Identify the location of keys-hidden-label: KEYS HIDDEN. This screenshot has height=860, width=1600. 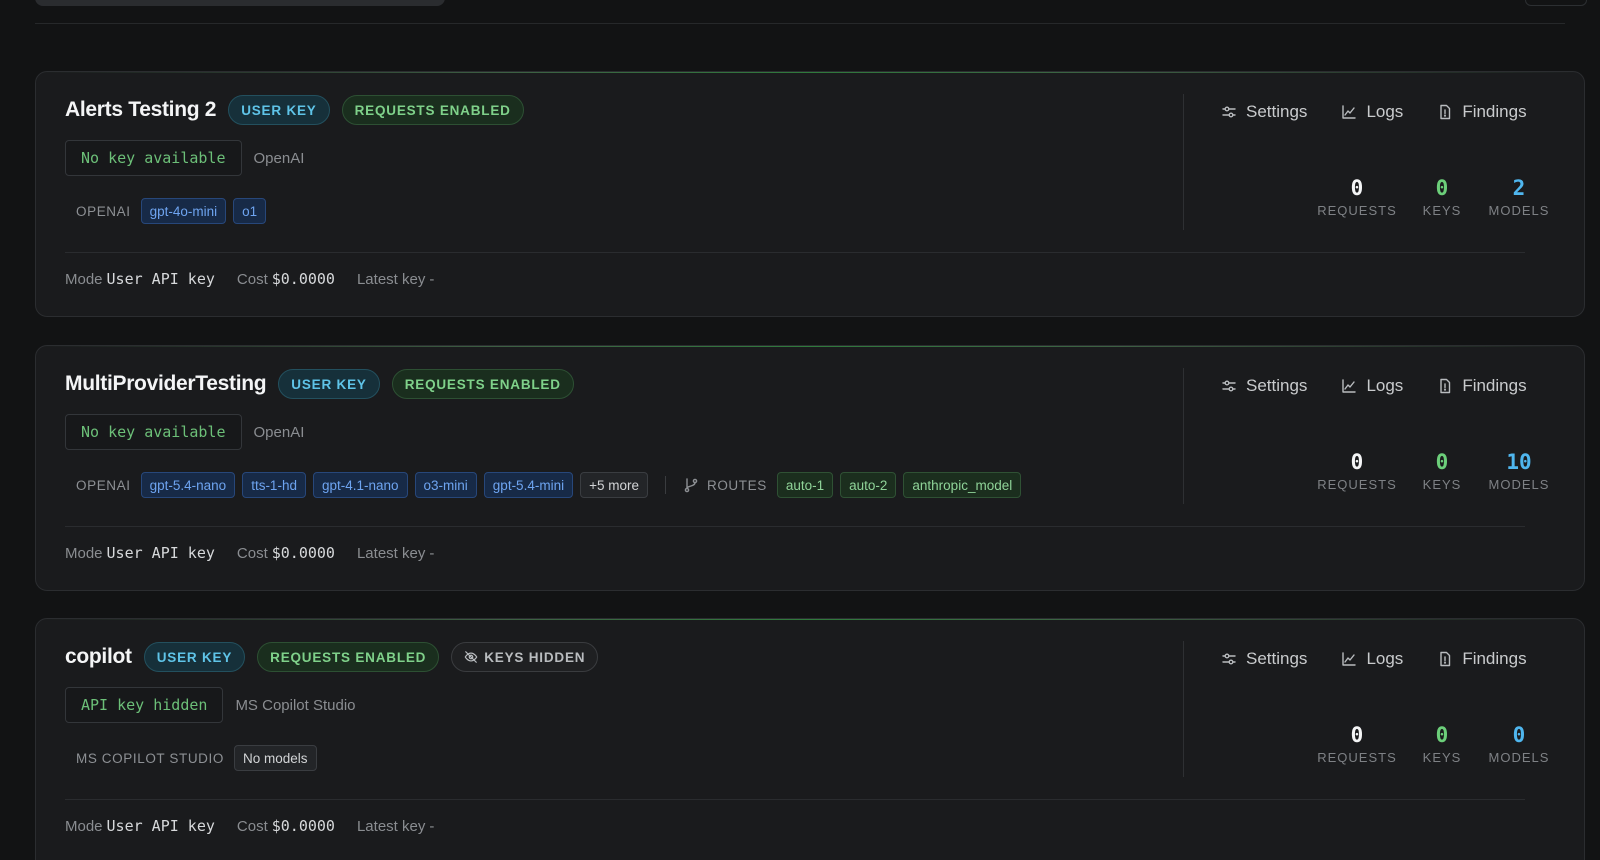
(535, 657).